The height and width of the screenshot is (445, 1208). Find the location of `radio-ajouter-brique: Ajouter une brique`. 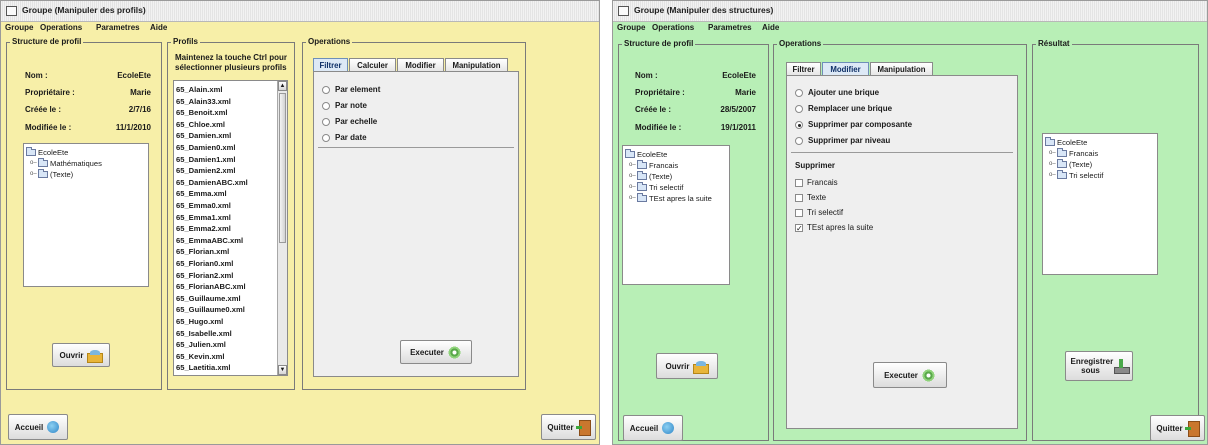

radio-ajouter-brique: Ajouter une brique is located at coordinates (837, 92).